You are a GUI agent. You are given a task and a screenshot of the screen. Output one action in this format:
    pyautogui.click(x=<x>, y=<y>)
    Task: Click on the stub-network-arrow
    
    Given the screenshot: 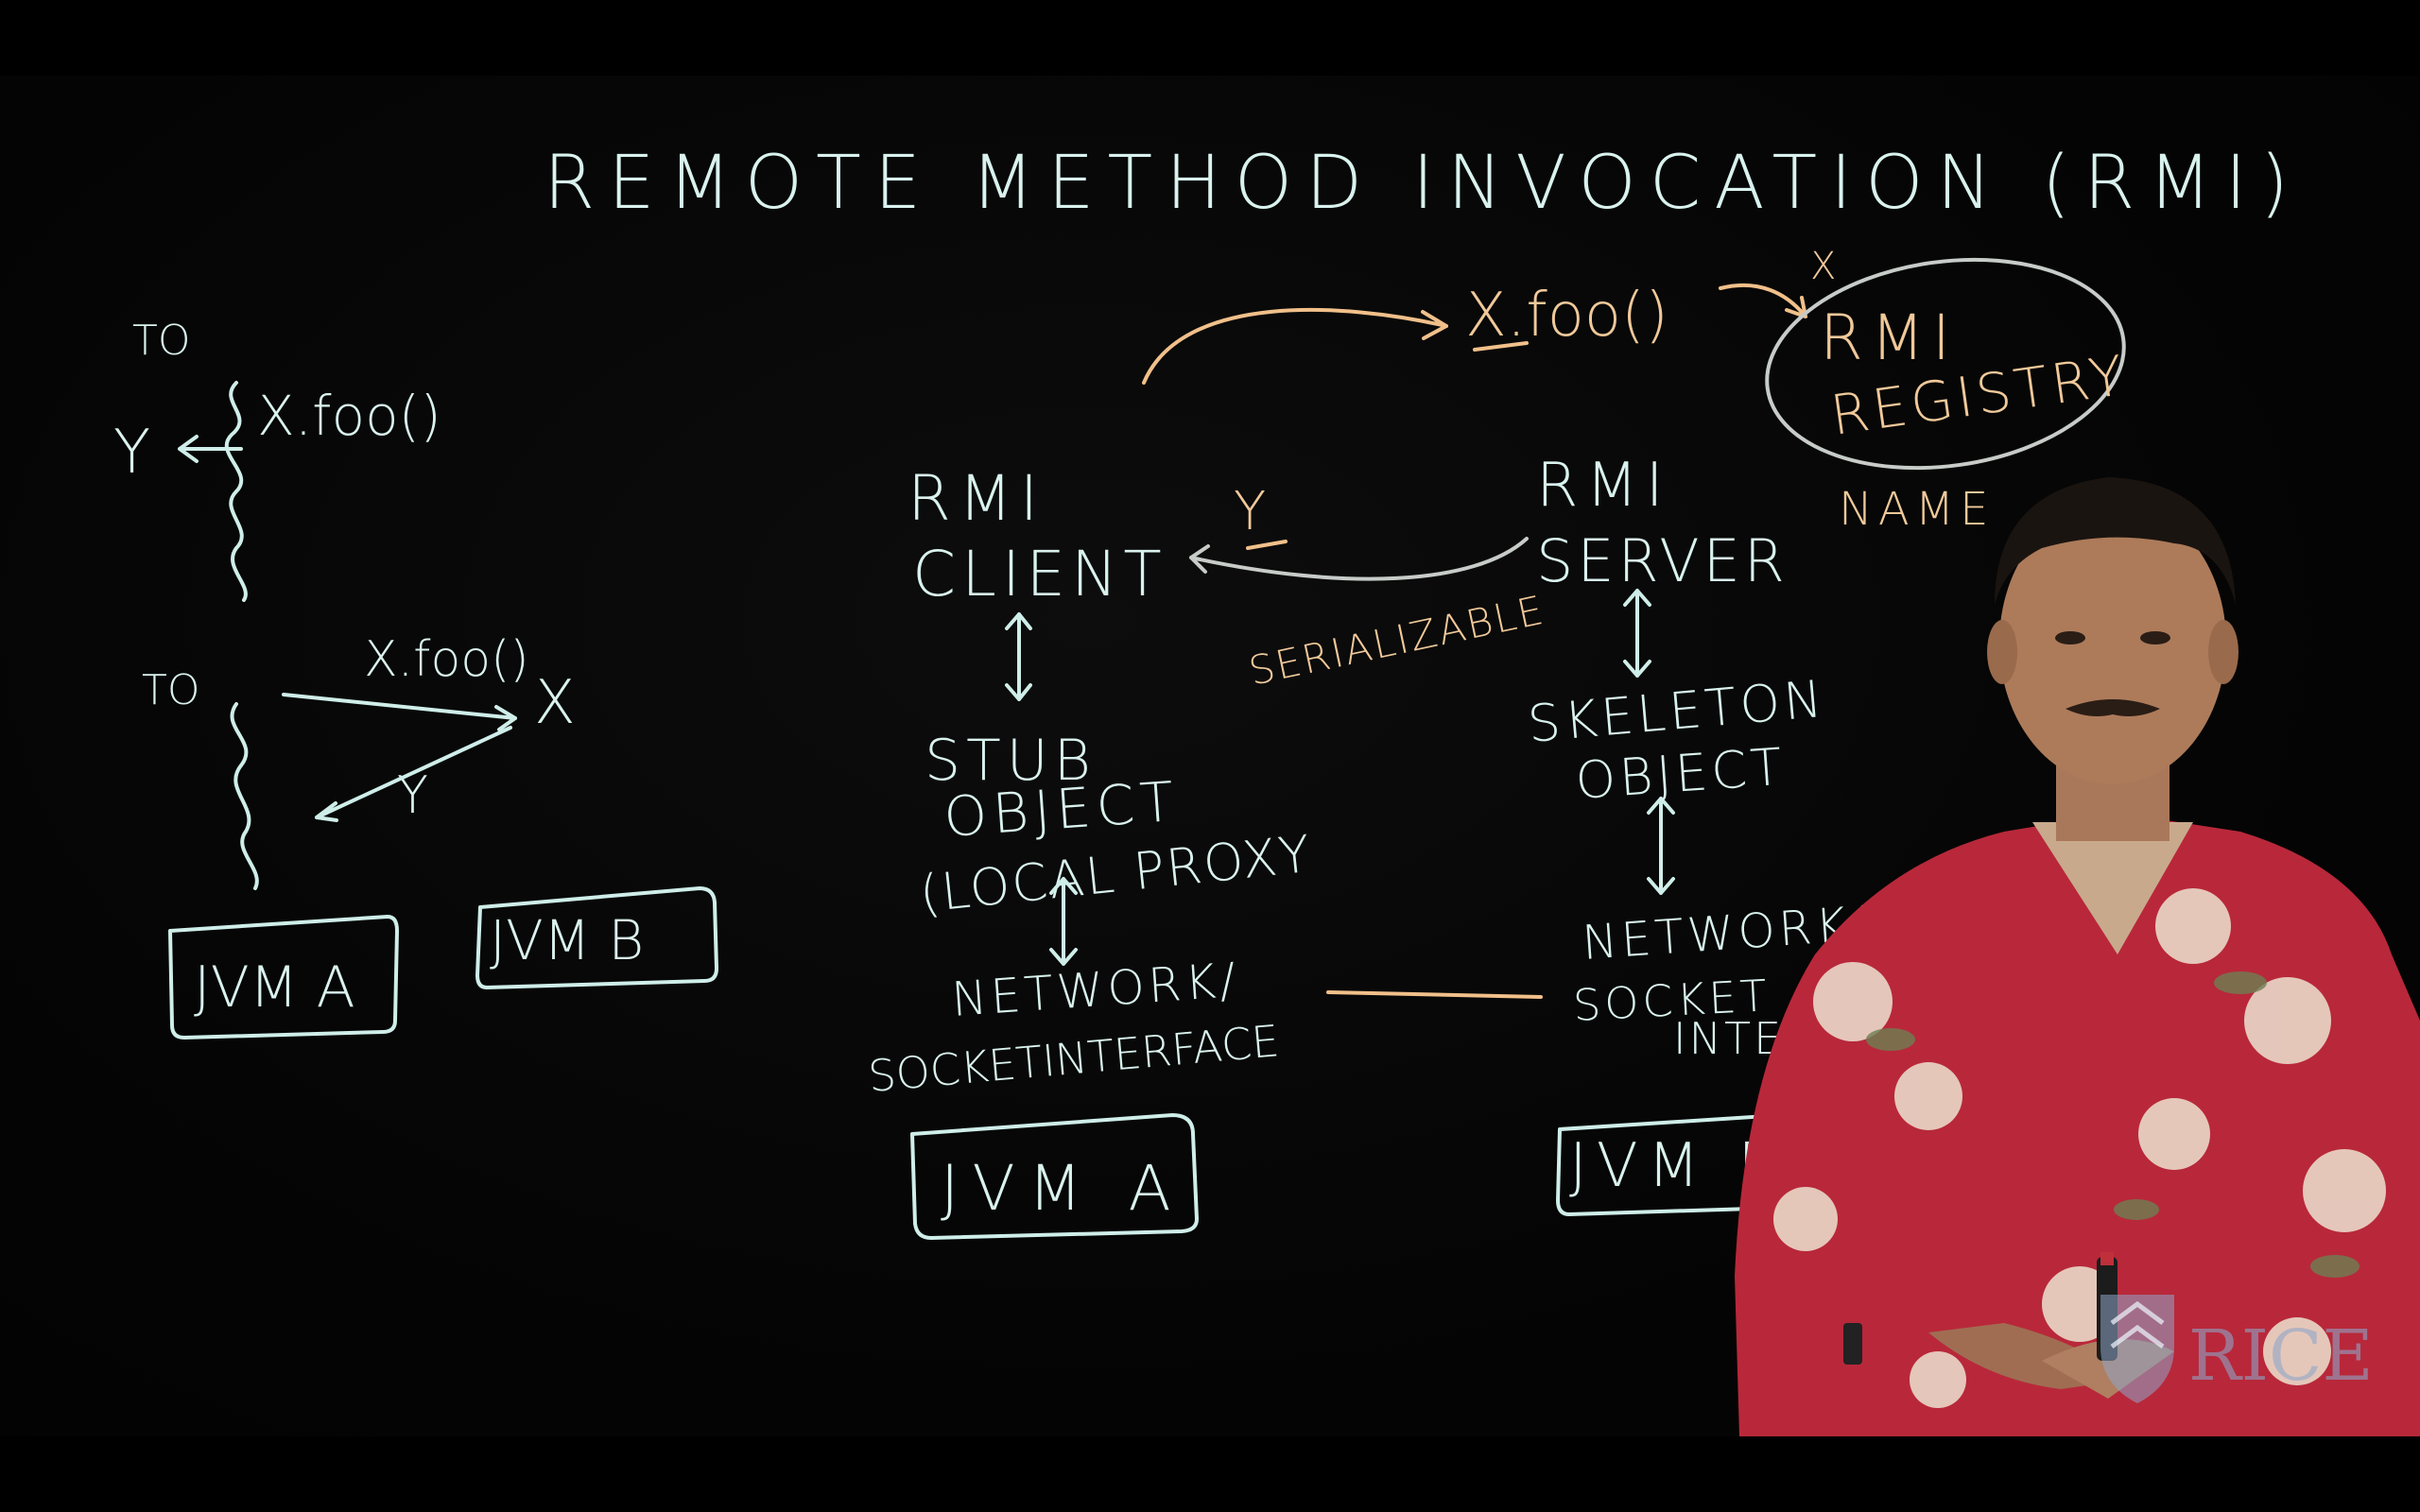 What is the action you would take?
    pyautogui.click(x=1063, y=921)
    